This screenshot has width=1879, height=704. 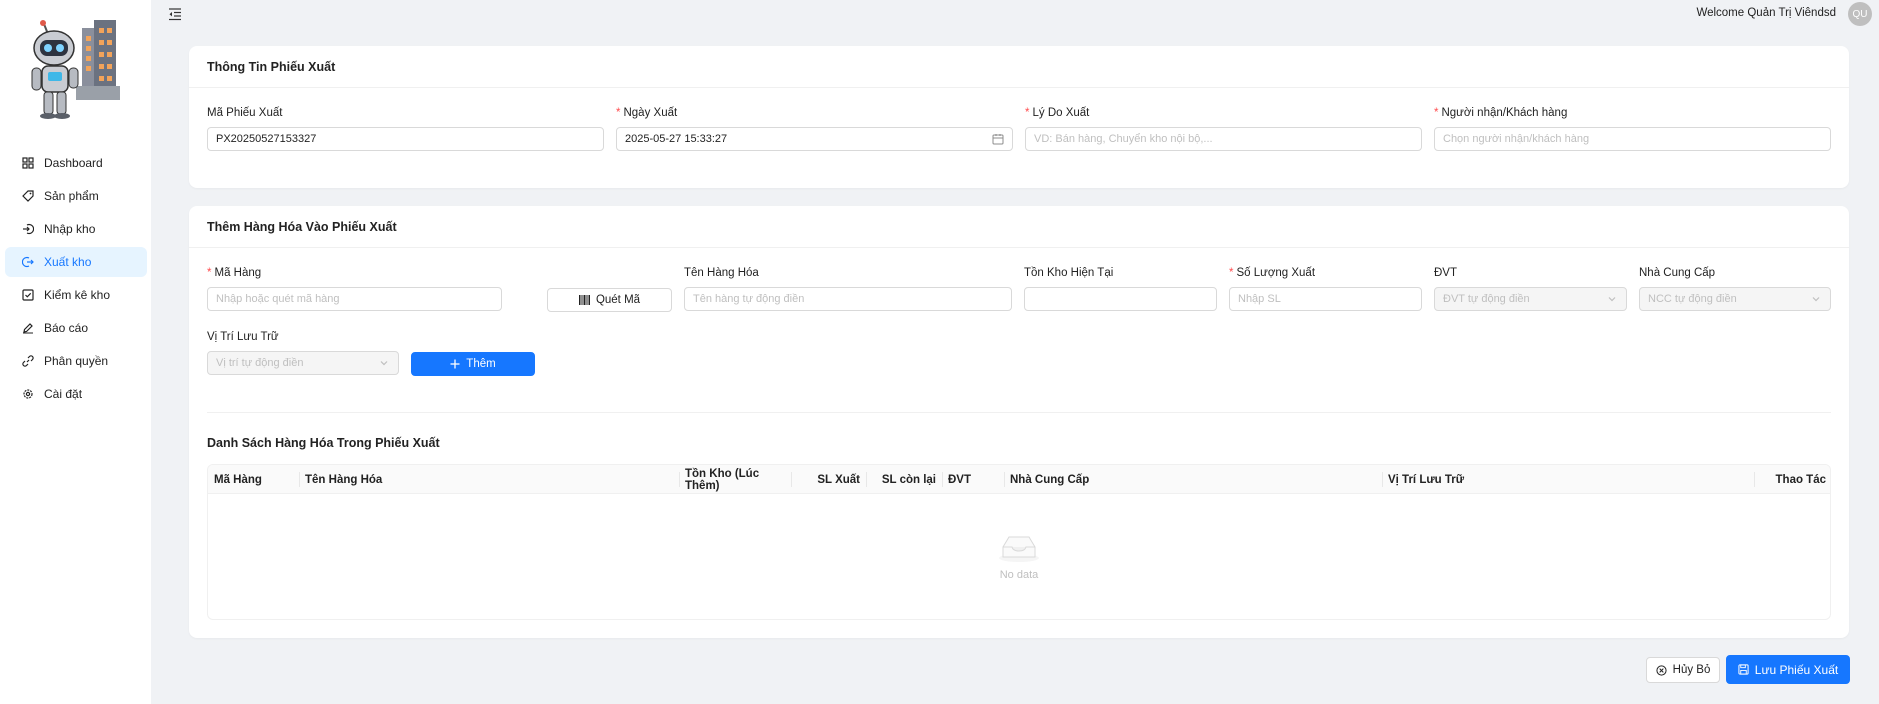 I want to click on label-text: Người nhận/Khách hàng, so click(x=1504, y=113).